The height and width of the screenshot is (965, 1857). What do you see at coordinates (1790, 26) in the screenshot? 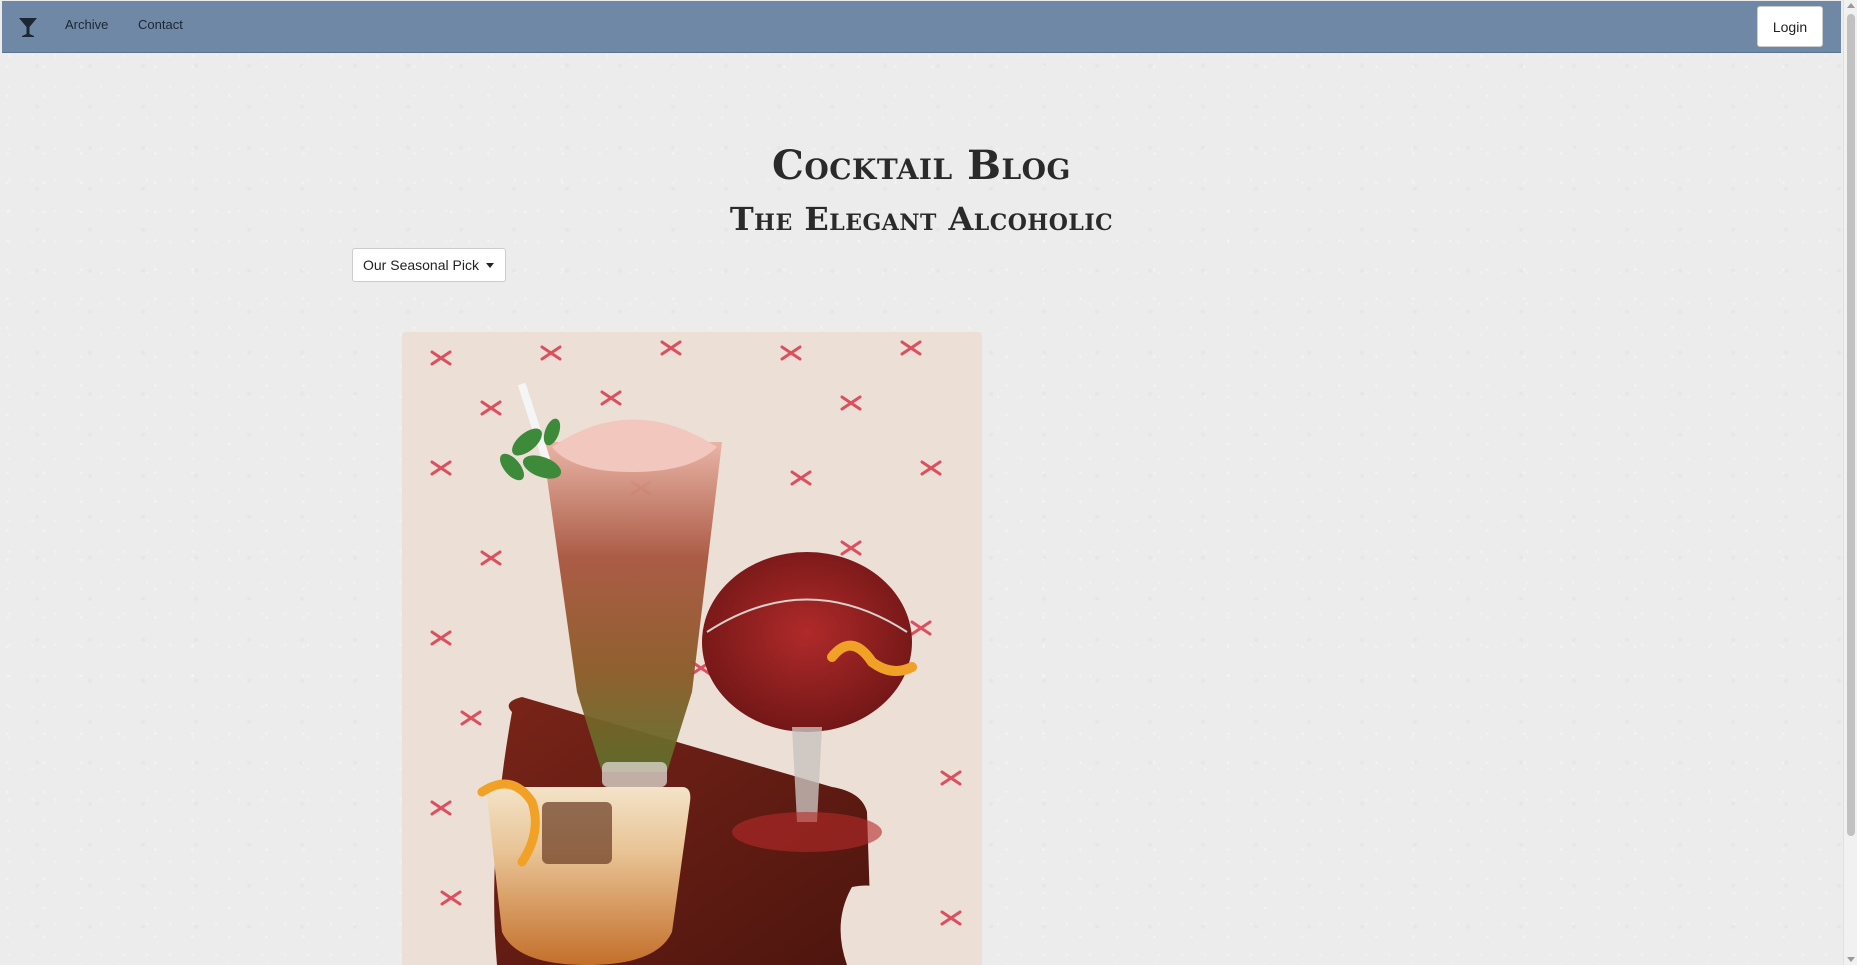
I see `login-button: Login` at bounding box center [1790, 26].